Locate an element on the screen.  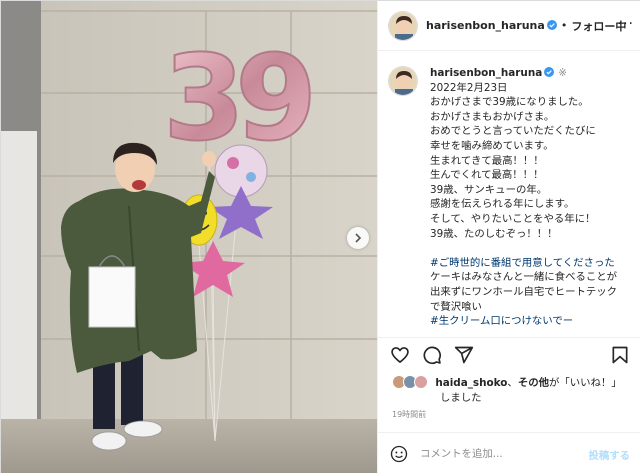
hashtag-link: #生クリーム口につけないでー is located at coordinates (531, 321).